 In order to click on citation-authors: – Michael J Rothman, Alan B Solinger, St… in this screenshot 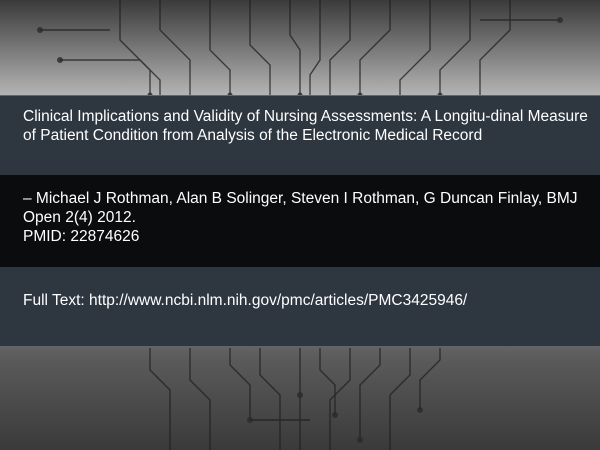, I will do `click(300, 208)`.